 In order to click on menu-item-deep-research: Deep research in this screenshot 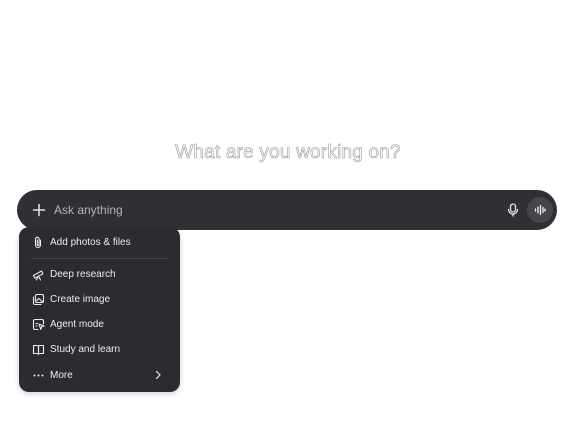, I will do `click(99, 274)`.